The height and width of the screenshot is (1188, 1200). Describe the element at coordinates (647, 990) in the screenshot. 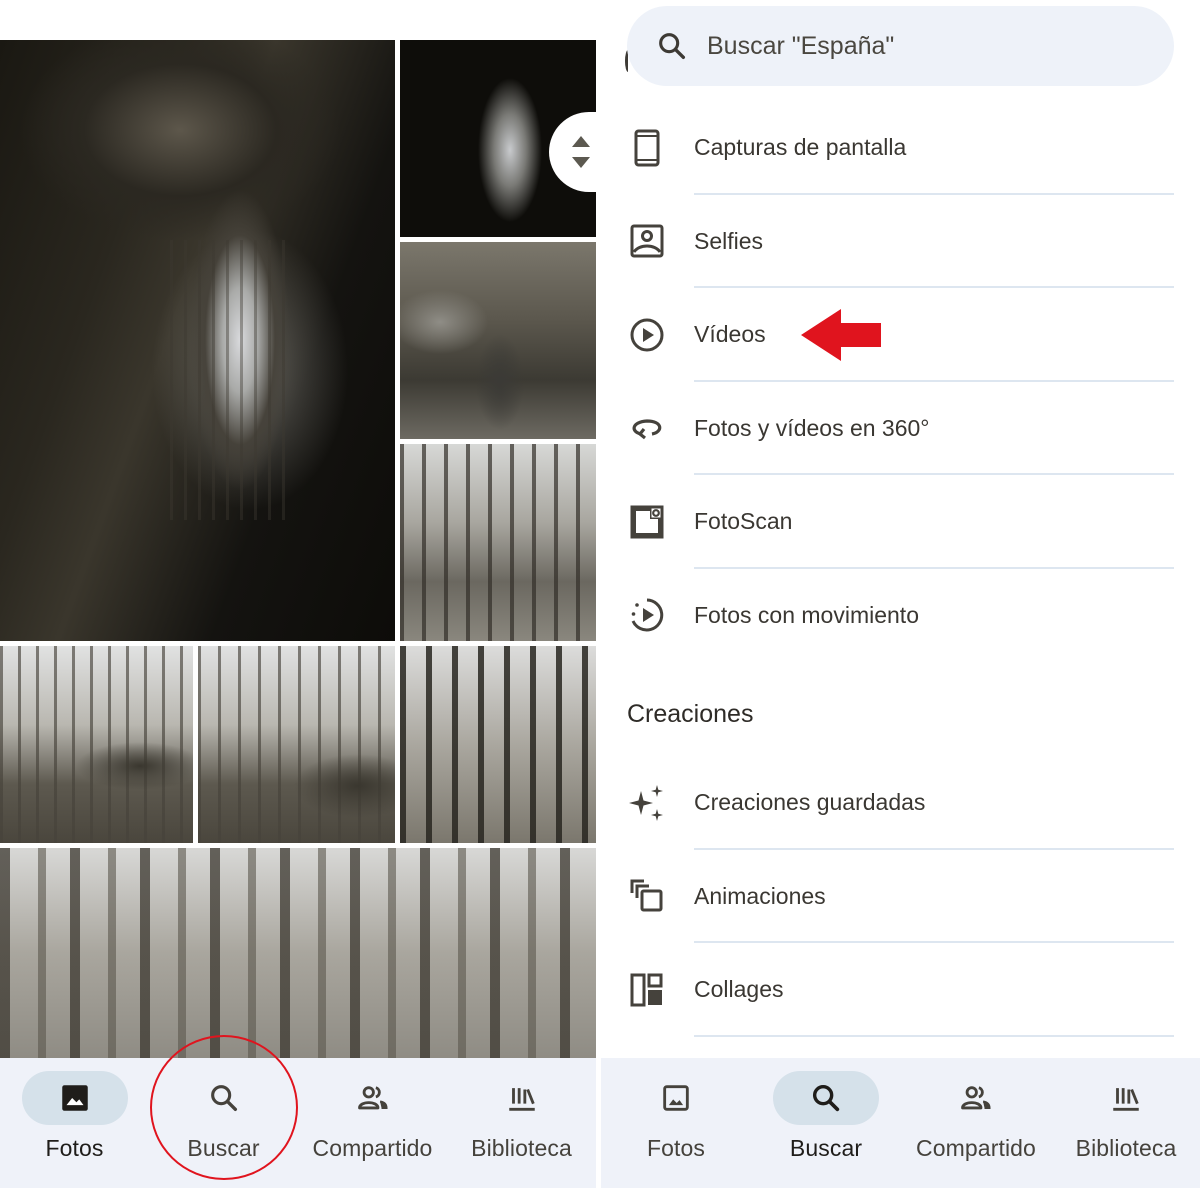

I see `collage-icon` at that location.